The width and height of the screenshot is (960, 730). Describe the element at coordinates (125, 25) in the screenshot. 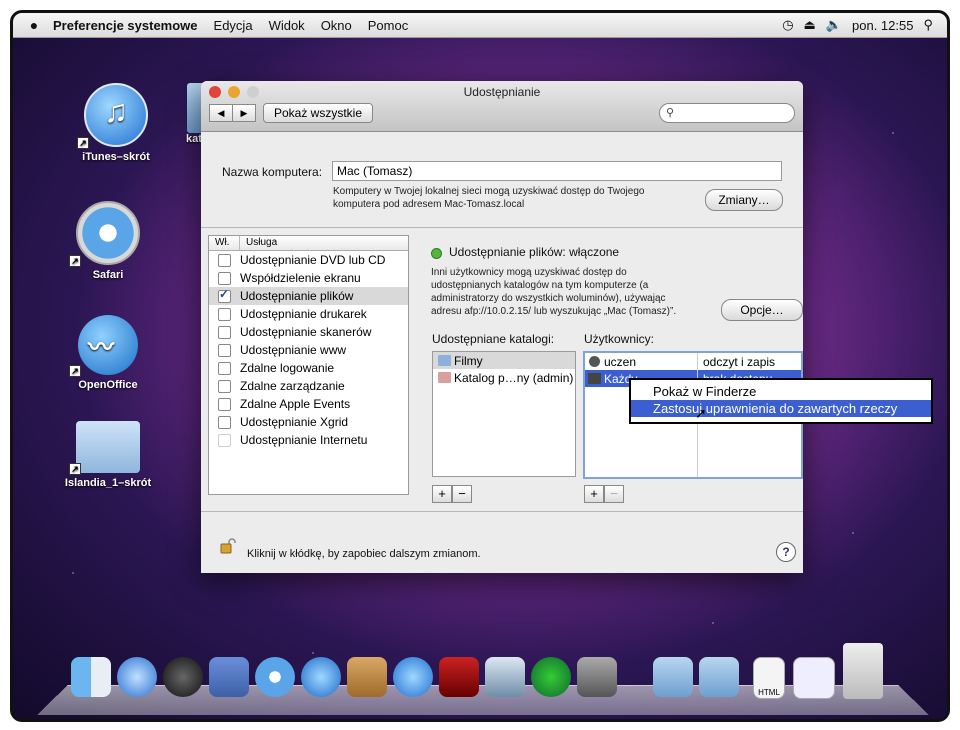

I see `menu-app-name: Preferencje systemowe` at that location.